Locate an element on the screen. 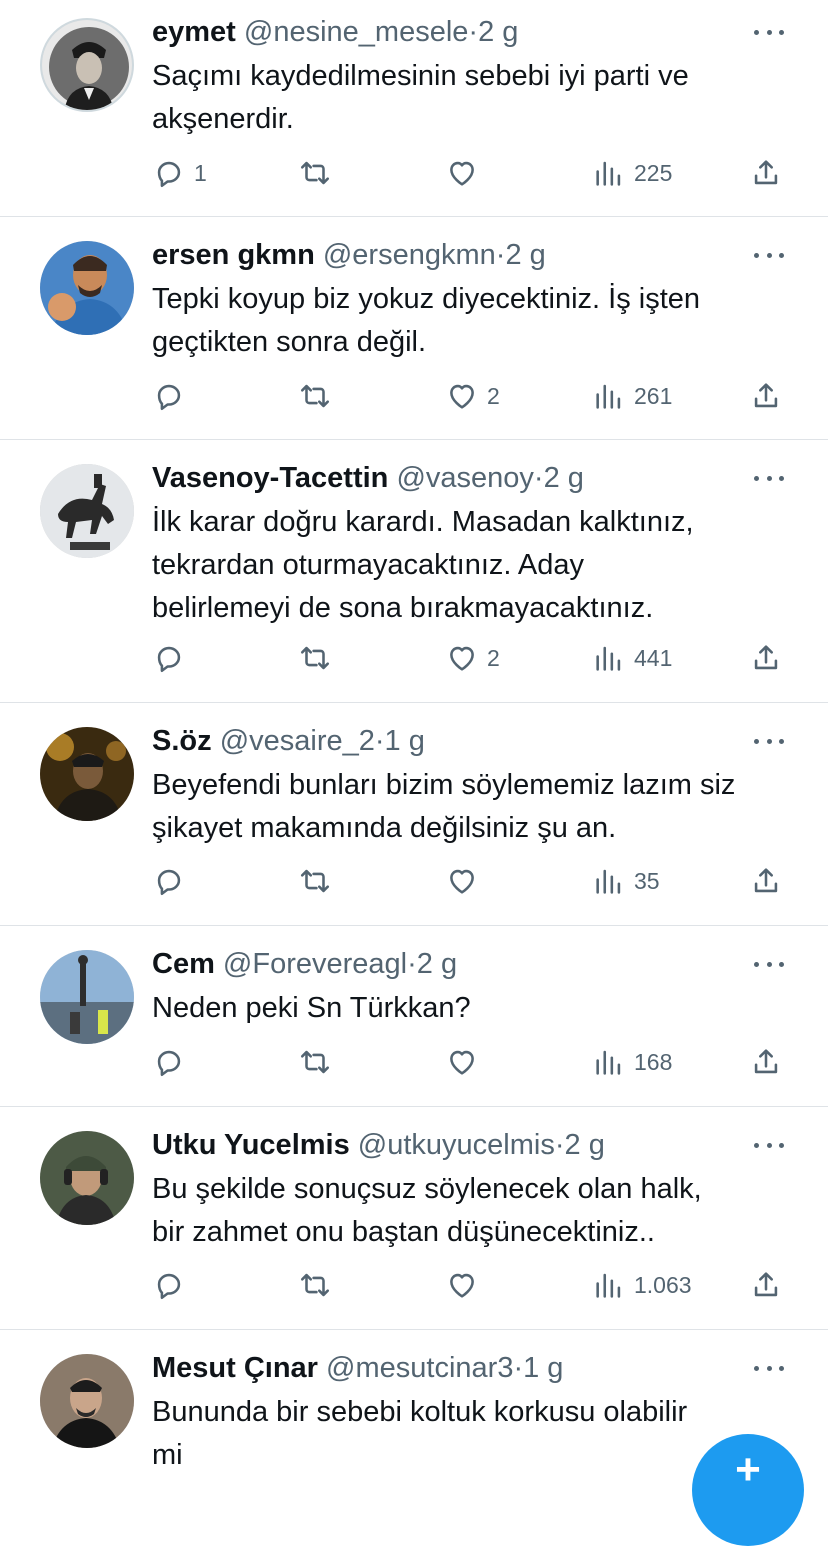  user-handle: @utkuyucelmis is located at coordinates (456, 1145).